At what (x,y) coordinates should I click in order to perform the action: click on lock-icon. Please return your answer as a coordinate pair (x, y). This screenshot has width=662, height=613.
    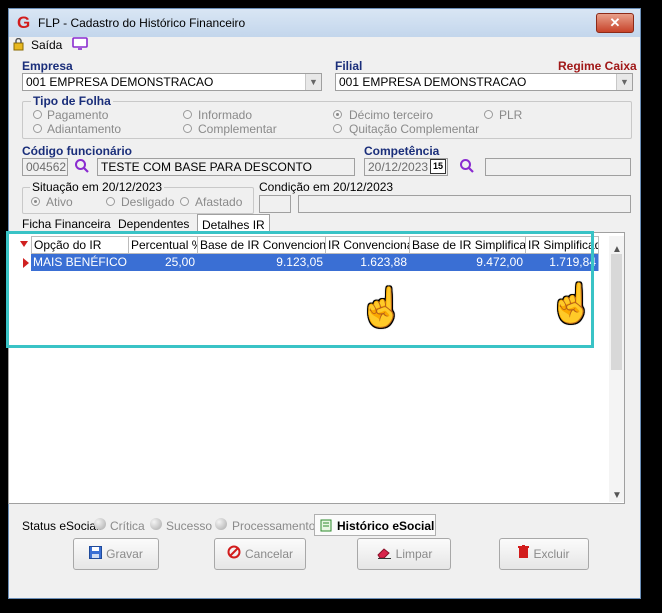
    Looking at the image, I should click on (18, 44).